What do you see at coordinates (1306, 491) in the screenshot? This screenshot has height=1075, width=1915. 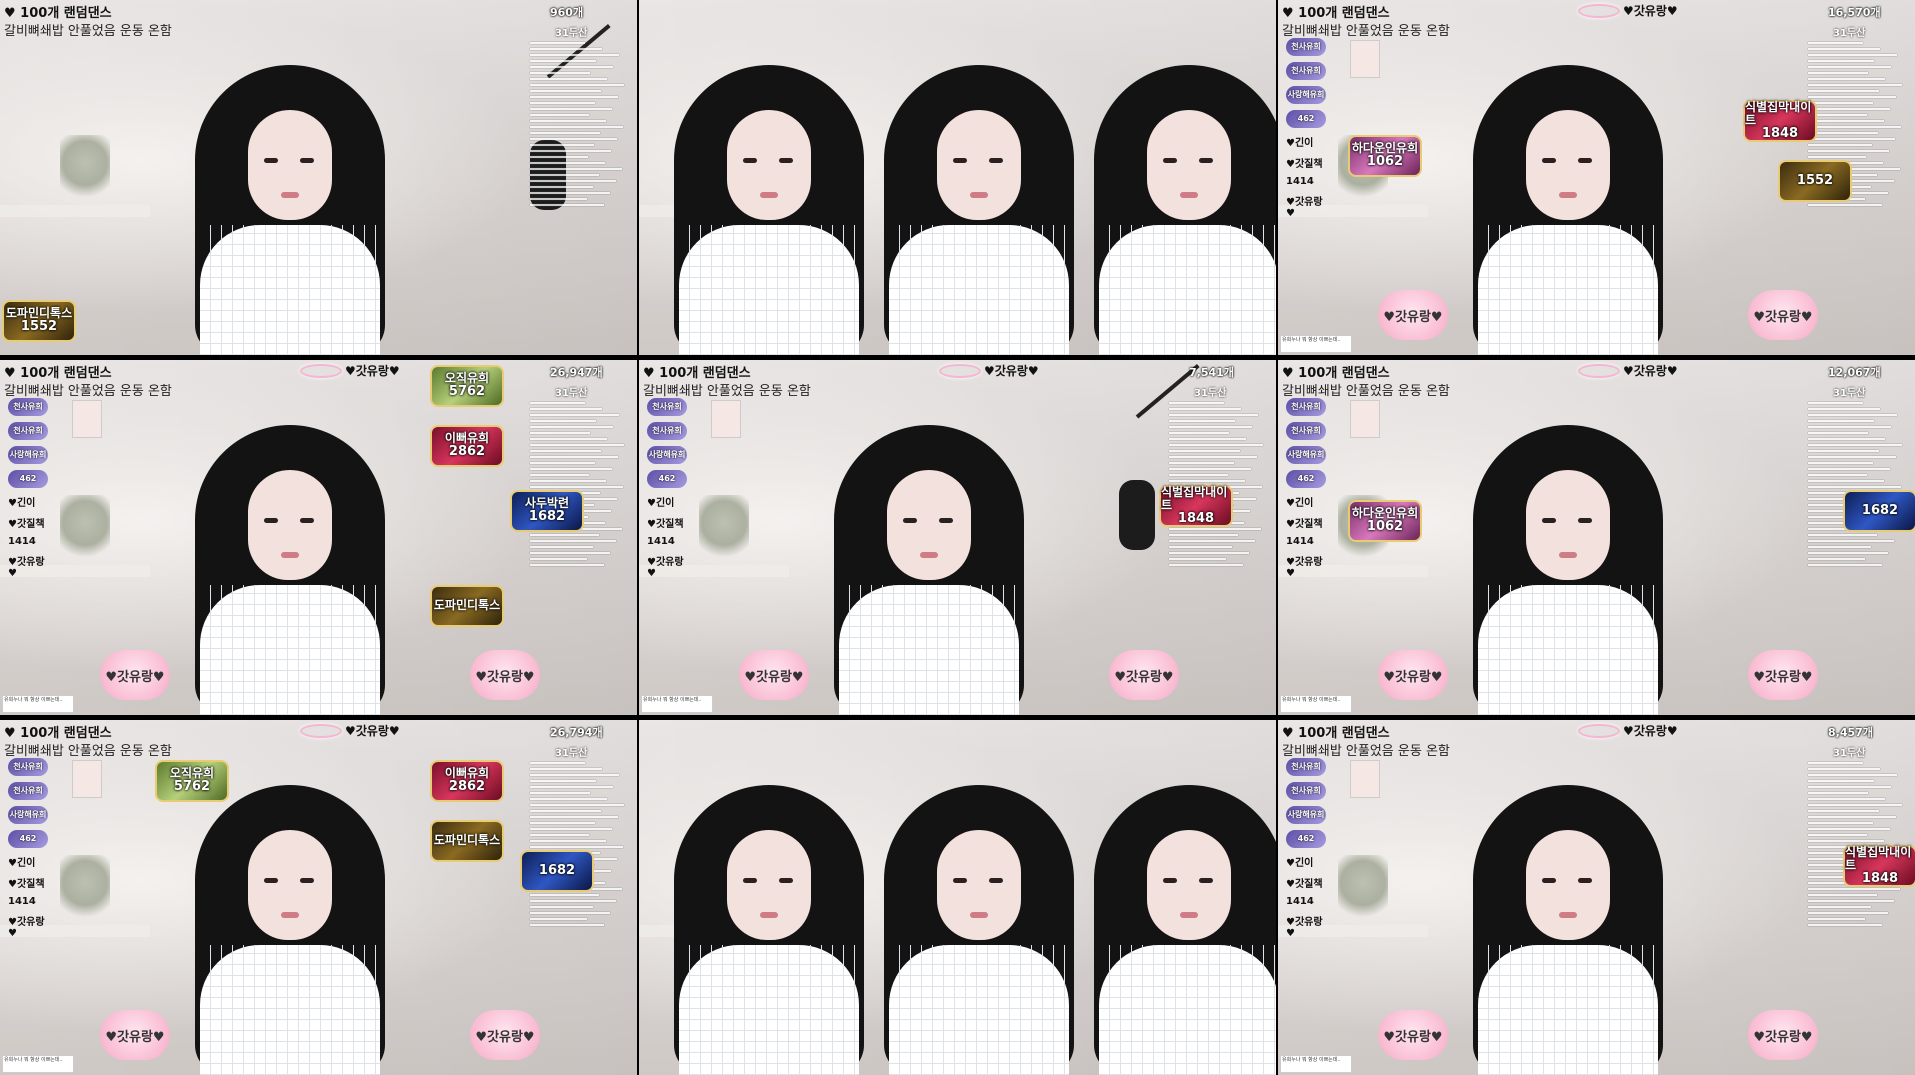 I see `left-donor-stack: 천사유희 천사유희 사랑해유희 462 ♥긴이 ♥갓질책 1414 ♥갓유랑♥` at bounding box center [1306, 491].